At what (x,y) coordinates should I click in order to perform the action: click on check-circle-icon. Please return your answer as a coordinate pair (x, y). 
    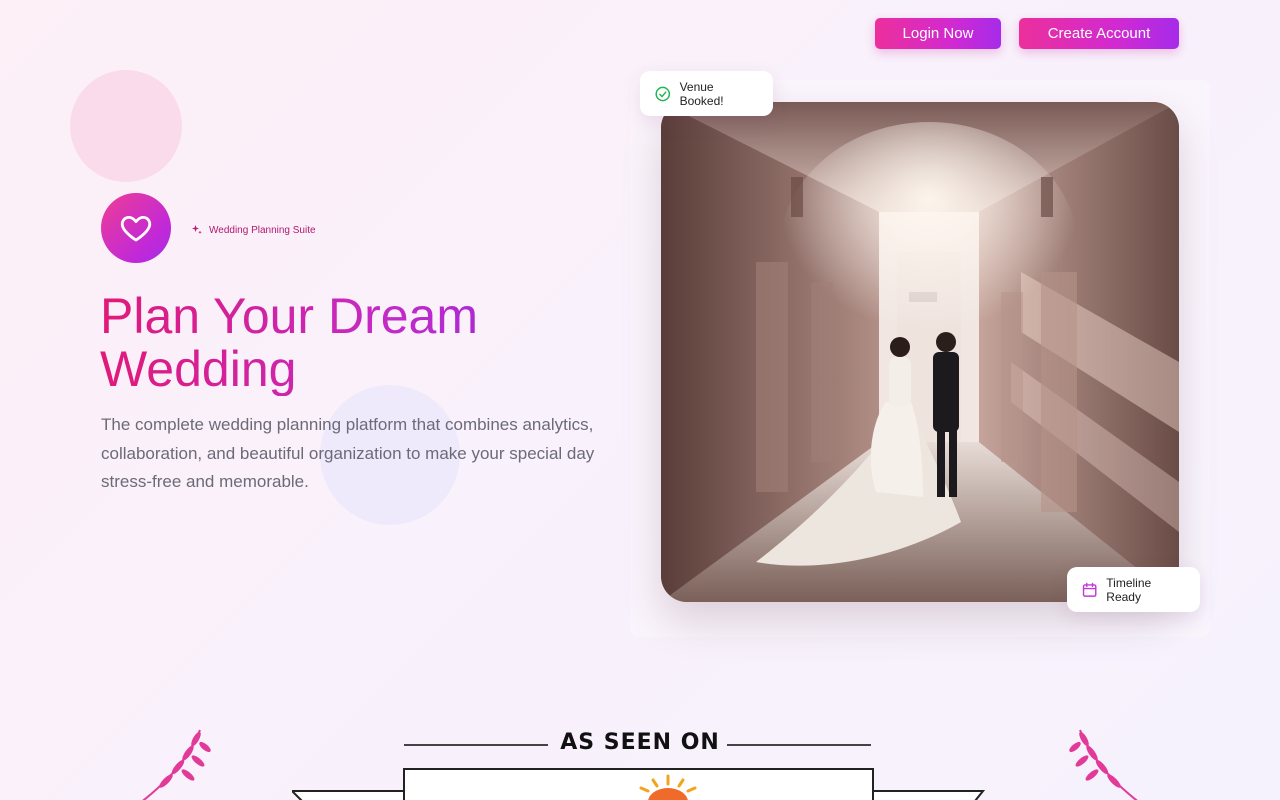
    Looking at the image, I should click on (663, 93).